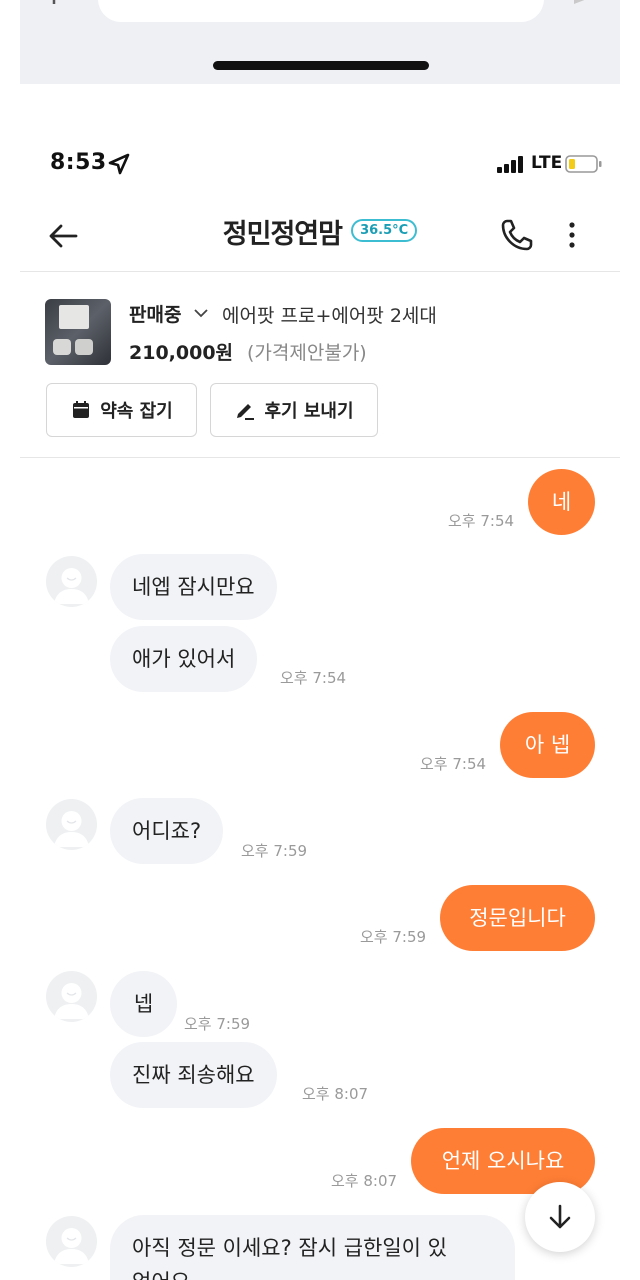 This screenshot has width=640, height=1280. Describe the element at coordinates (572, 235) in the screenshot. I see `more-vertical-icon` at that location.